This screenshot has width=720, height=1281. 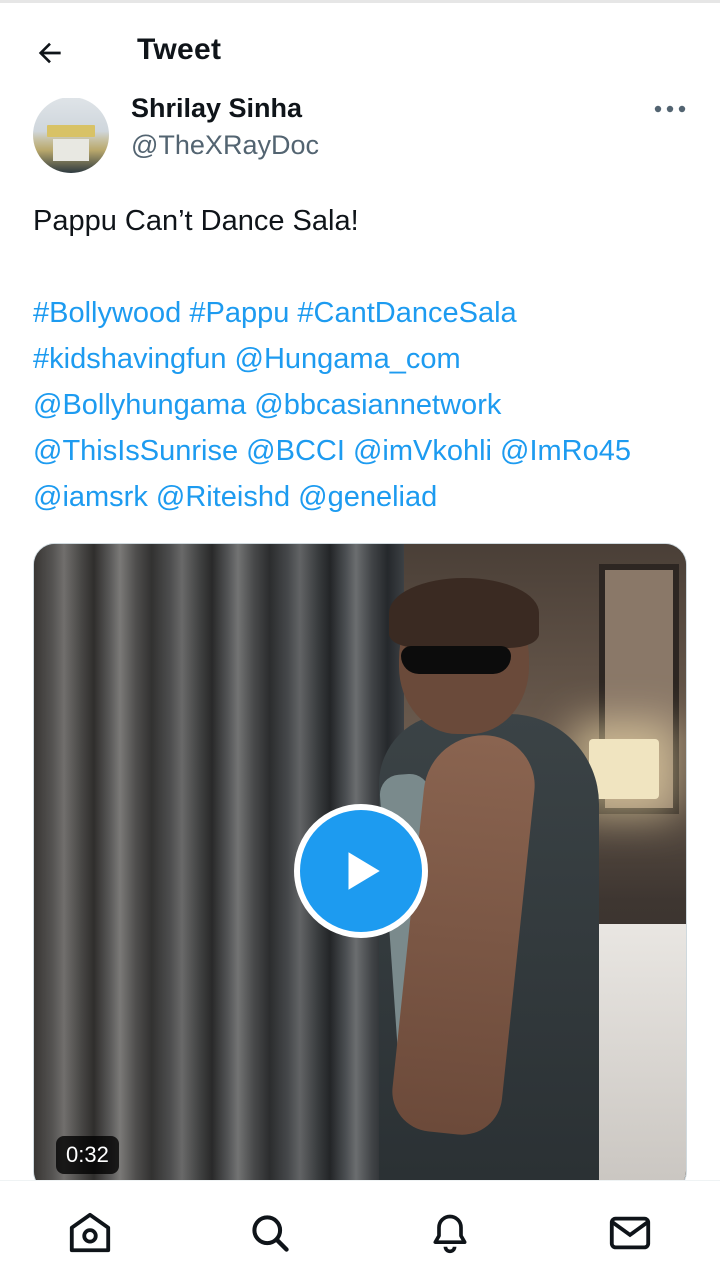 What do you see at coordinates (196, 221) in the screenshot?
I see `tweet-body: Pappu Can’t Dance Sala!` at bounding box center [196, 221].